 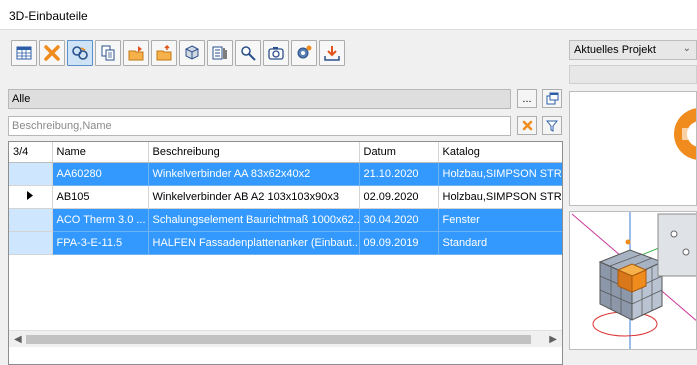 I want to click on camera-button, so click(x=276, y=53).